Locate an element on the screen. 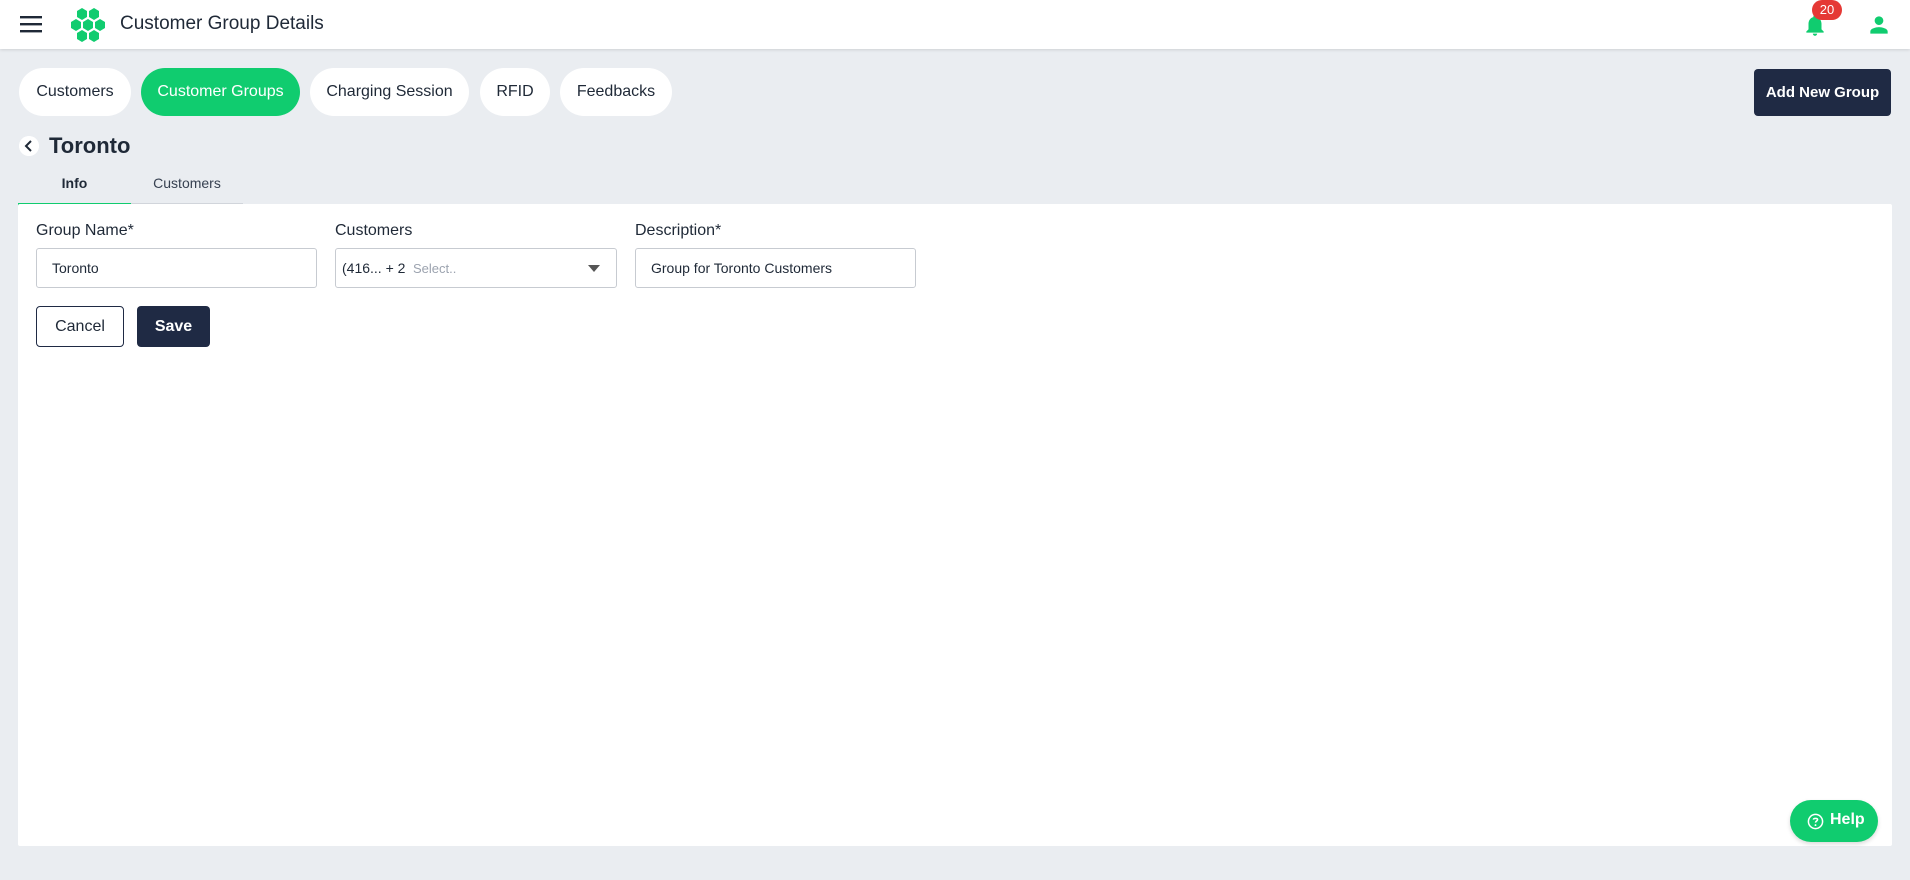 The image size is (1910, 880). description-label: Description* is located at coordinates (678, 230).